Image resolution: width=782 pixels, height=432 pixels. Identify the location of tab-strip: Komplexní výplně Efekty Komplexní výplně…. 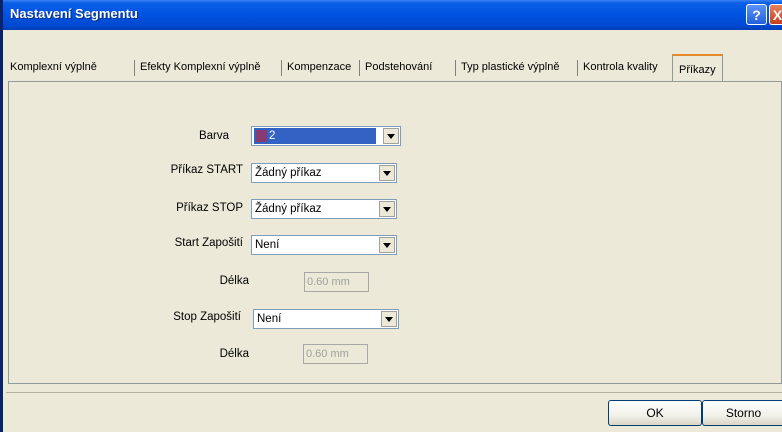
(394, 68).